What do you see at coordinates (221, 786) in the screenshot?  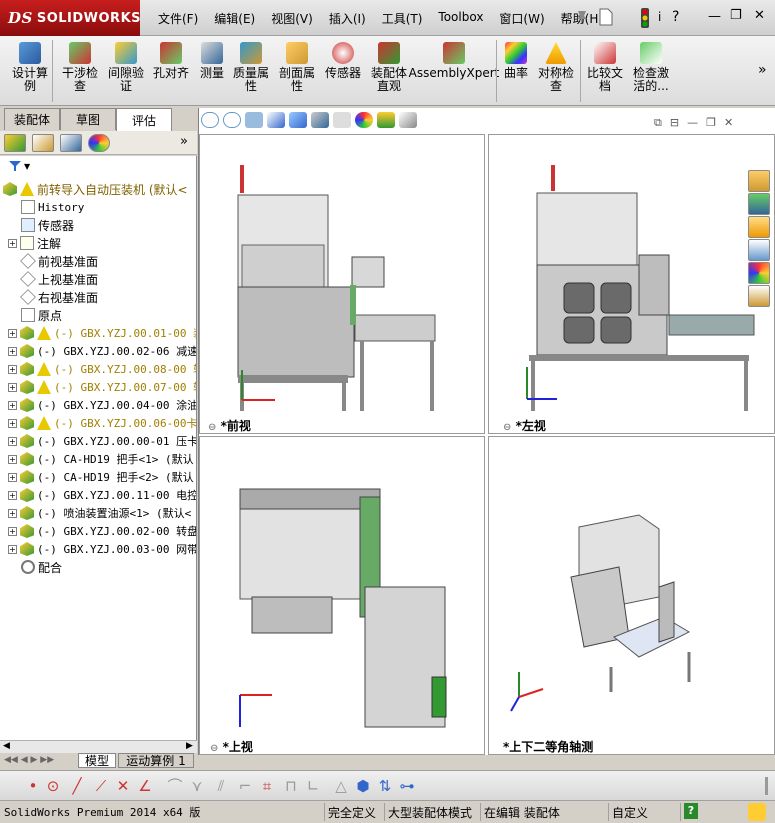 I see `convert-icon: ⫽` at bounding box center [221, 786].